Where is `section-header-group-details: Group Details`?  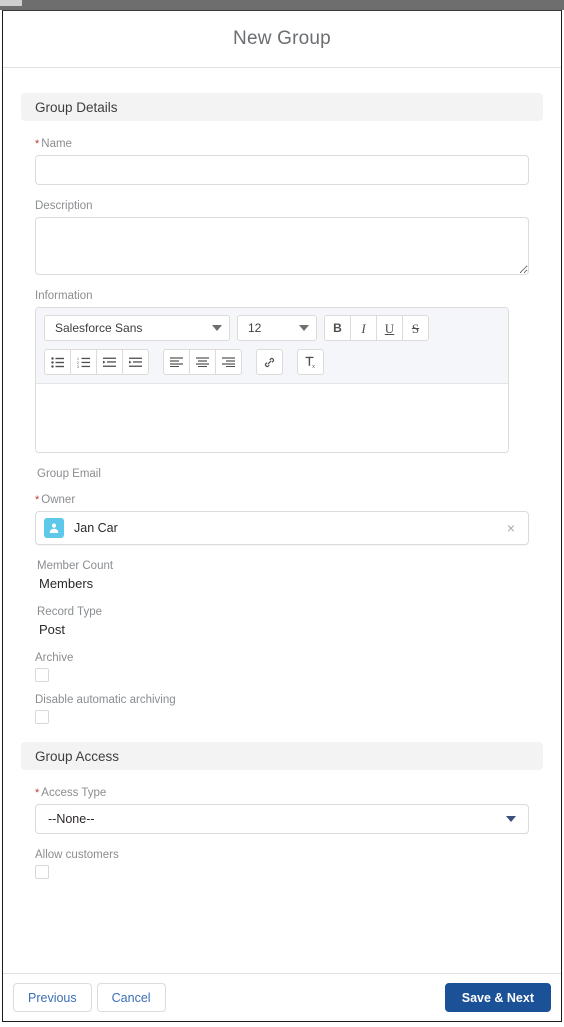
section-header-group-details: Group Details is located at coordinates (282, 107).